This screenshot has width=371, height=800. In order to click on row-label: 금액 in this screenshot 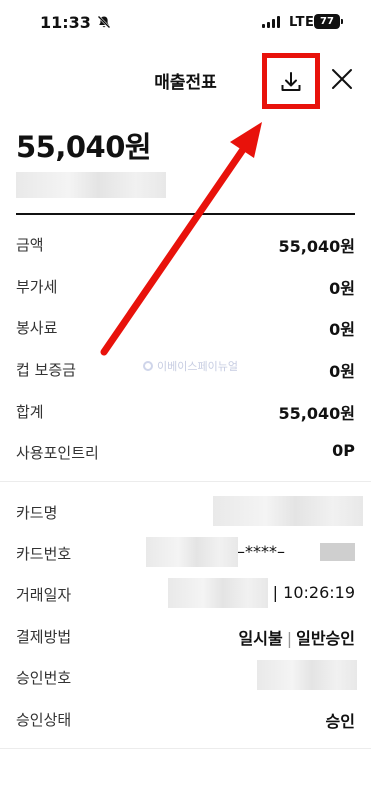, I will do `click(30, 245)`.